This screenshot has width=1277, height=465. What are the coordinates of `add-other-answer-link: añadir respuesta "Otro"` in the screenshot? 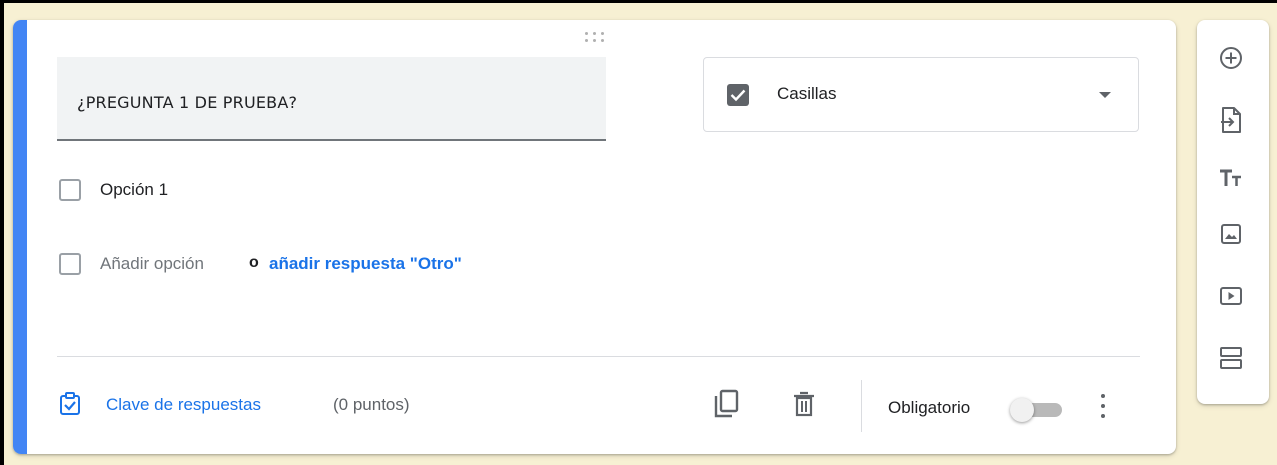 It's located at (365, 264).